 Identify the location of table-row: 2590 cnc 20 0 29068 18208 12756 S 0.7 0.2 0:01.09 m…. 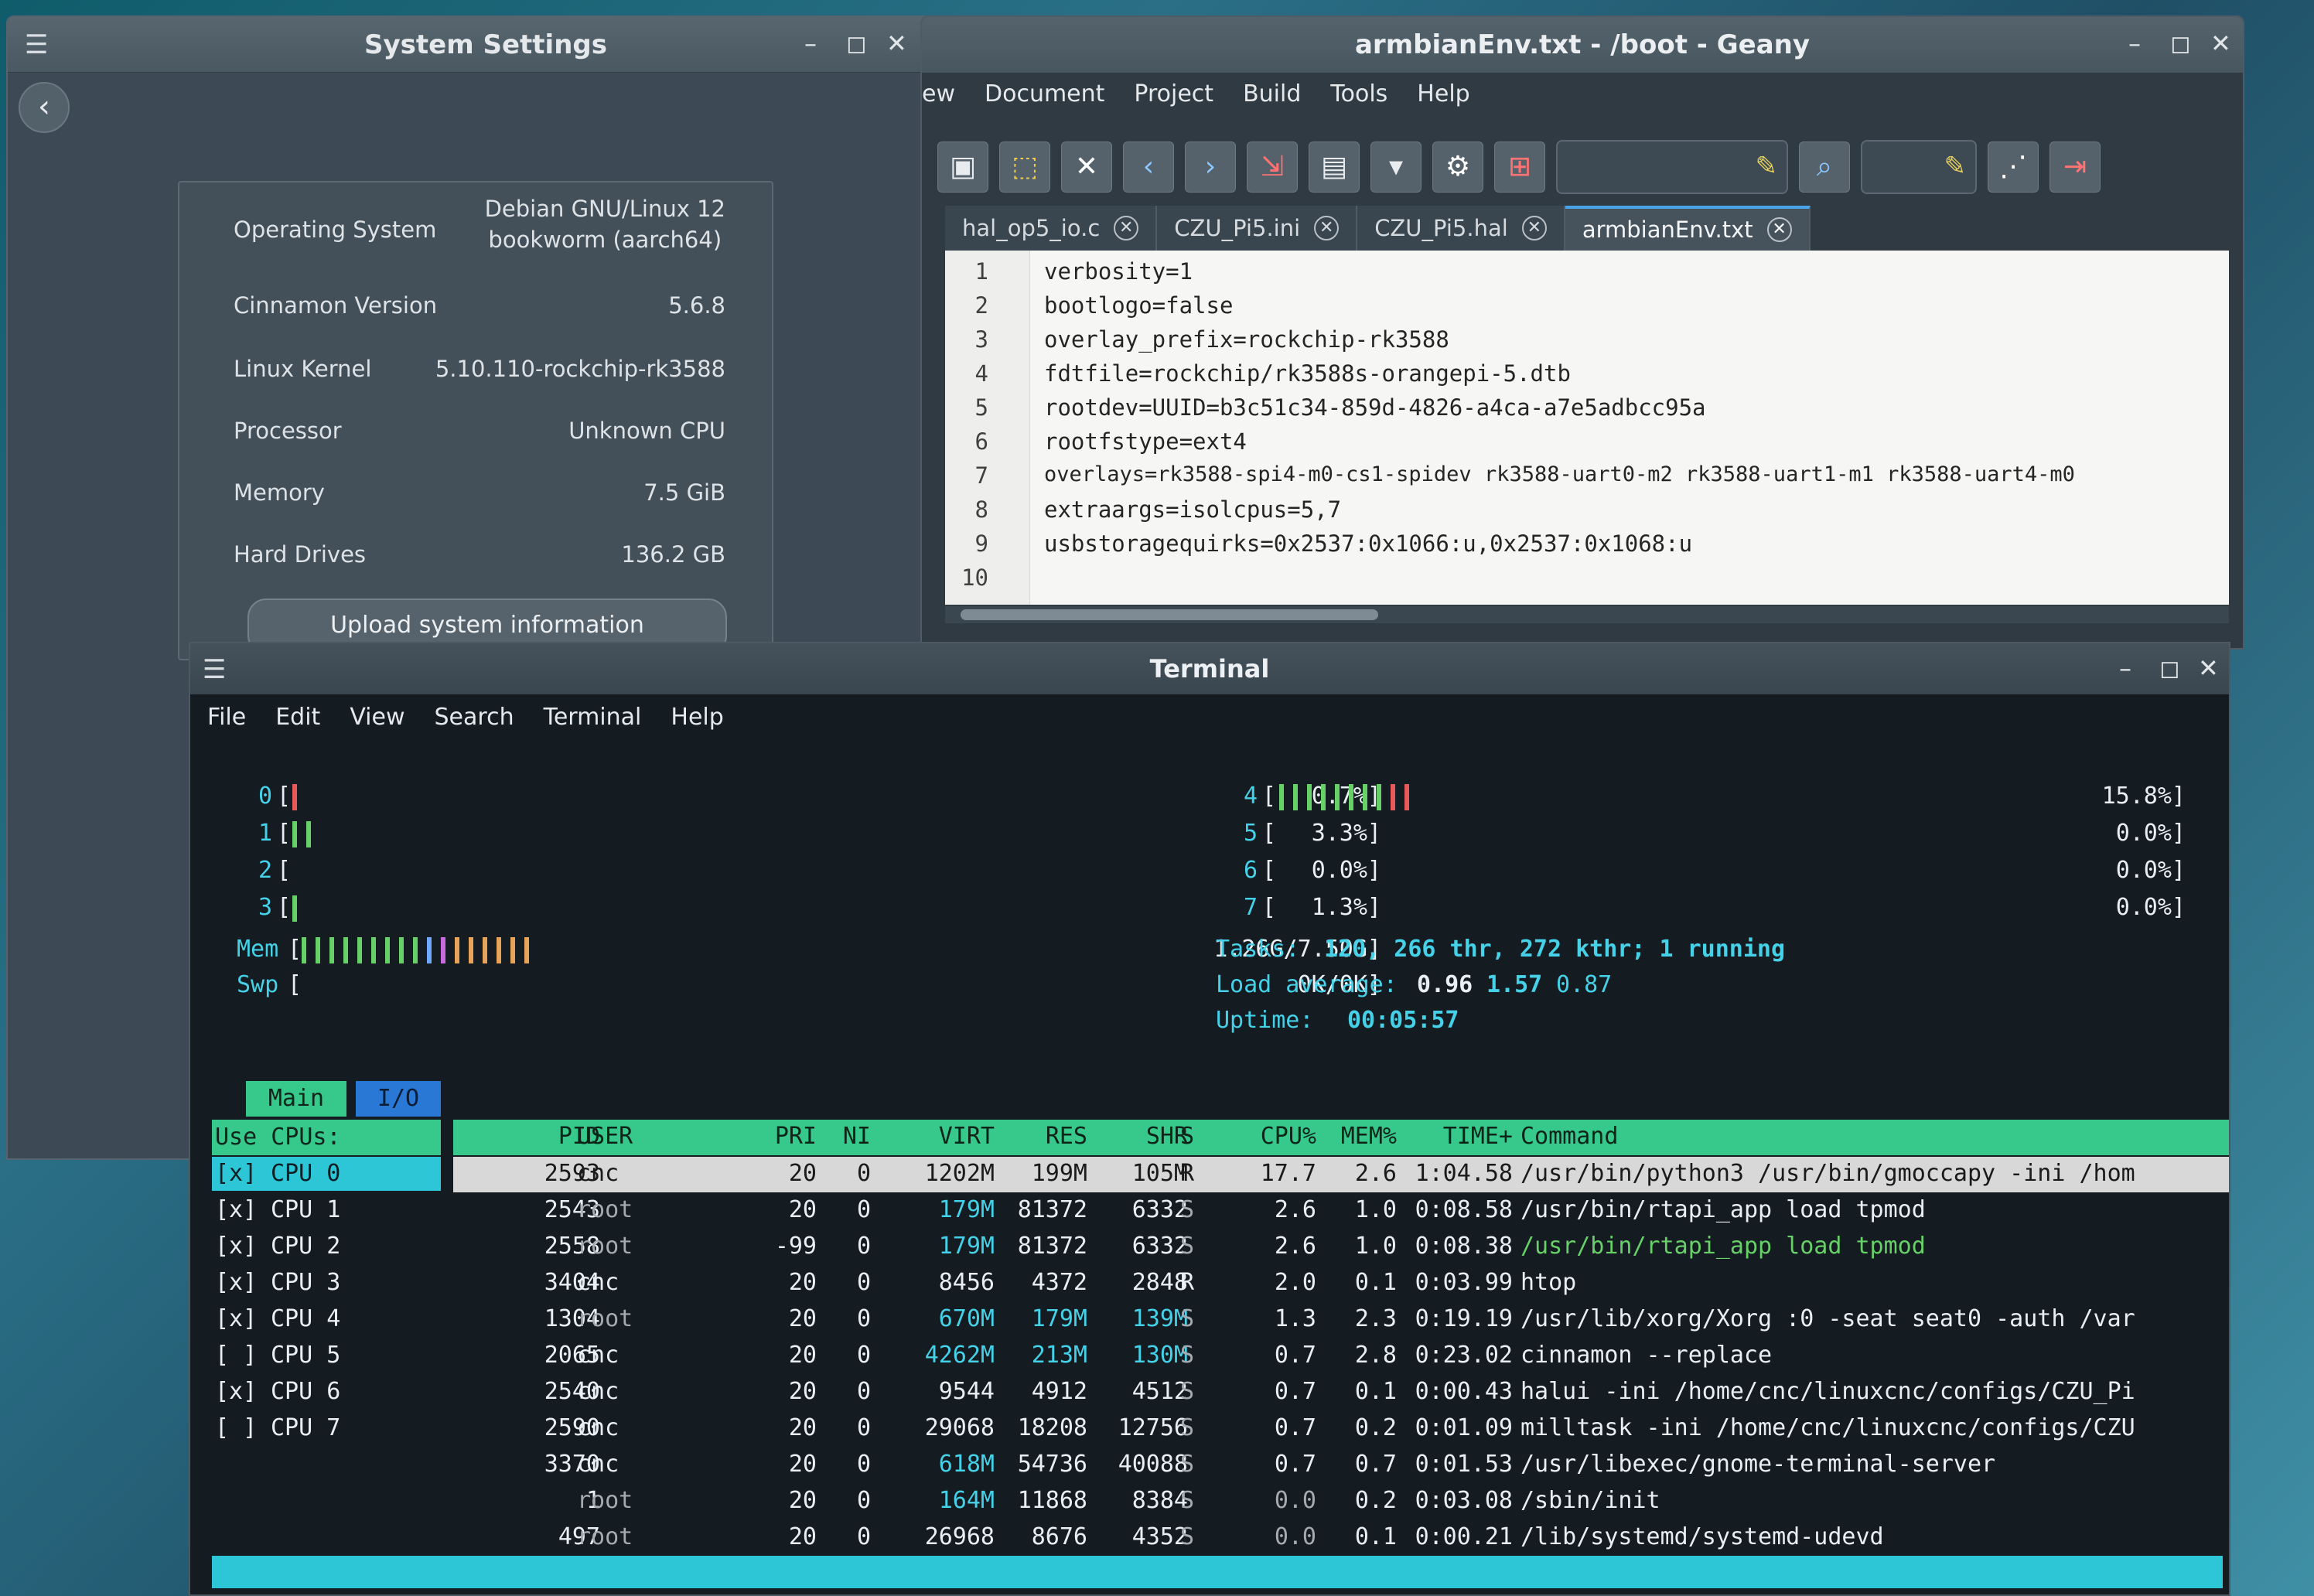
(1341, 1429).